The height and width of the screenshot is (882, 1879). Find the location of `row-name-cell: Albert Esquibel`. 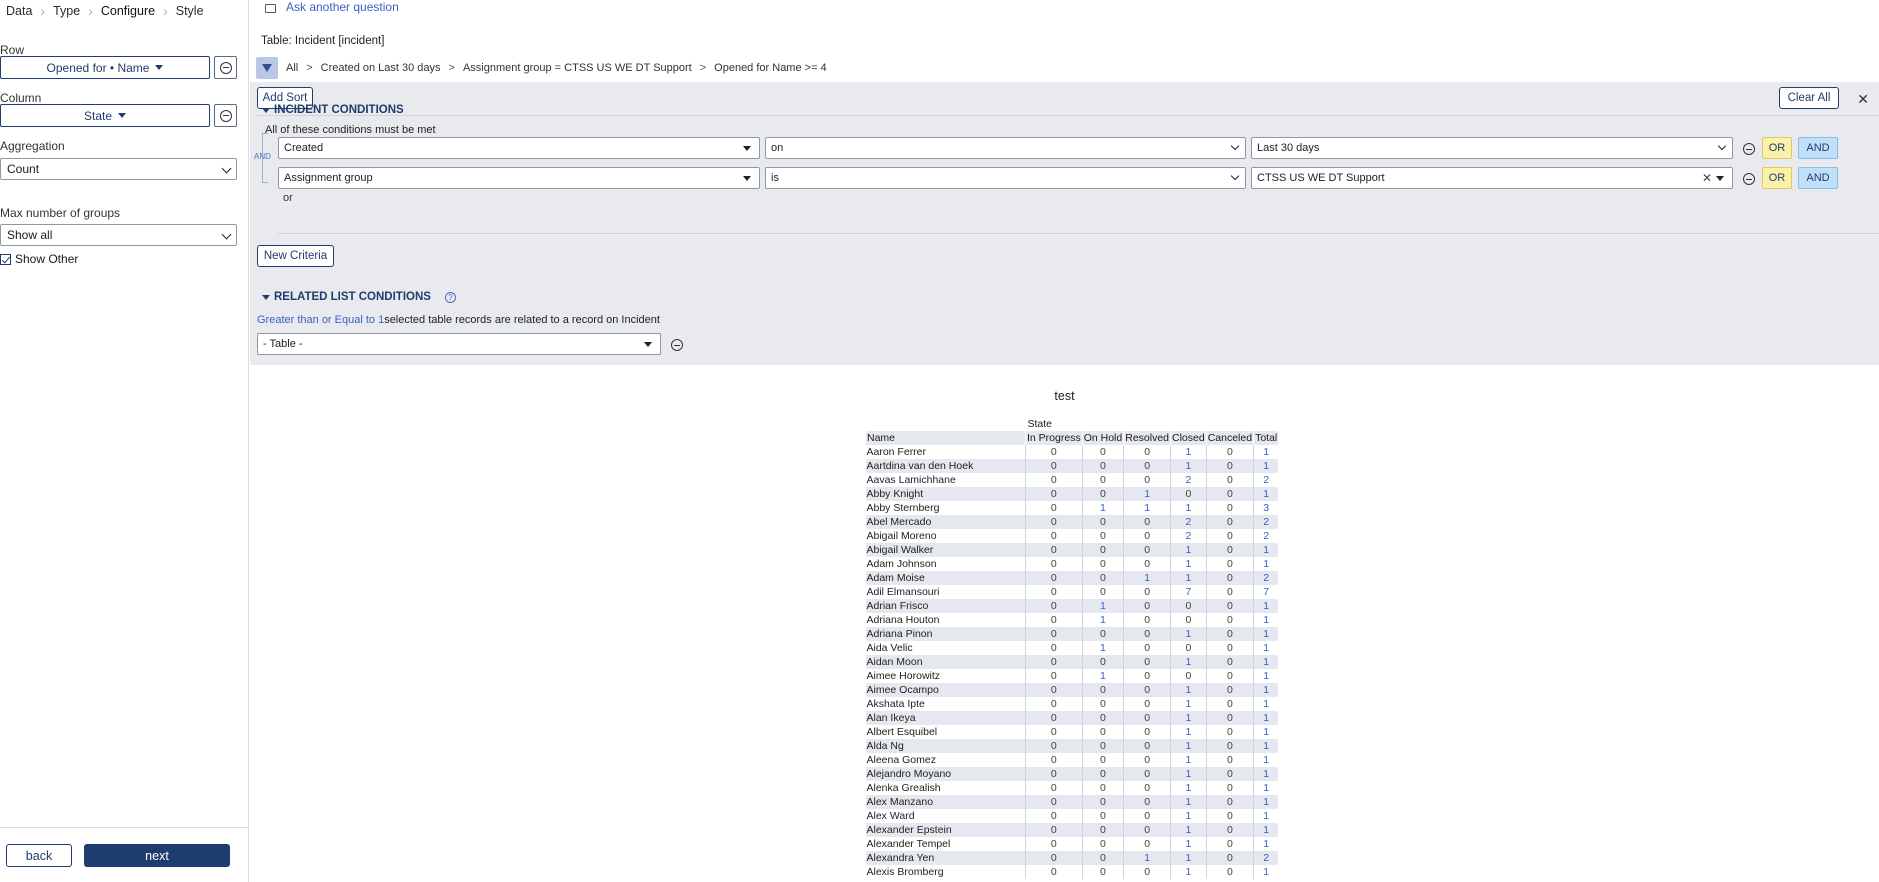

row-name-cell: Albert Esquibel is located at coordinates (946, 732).